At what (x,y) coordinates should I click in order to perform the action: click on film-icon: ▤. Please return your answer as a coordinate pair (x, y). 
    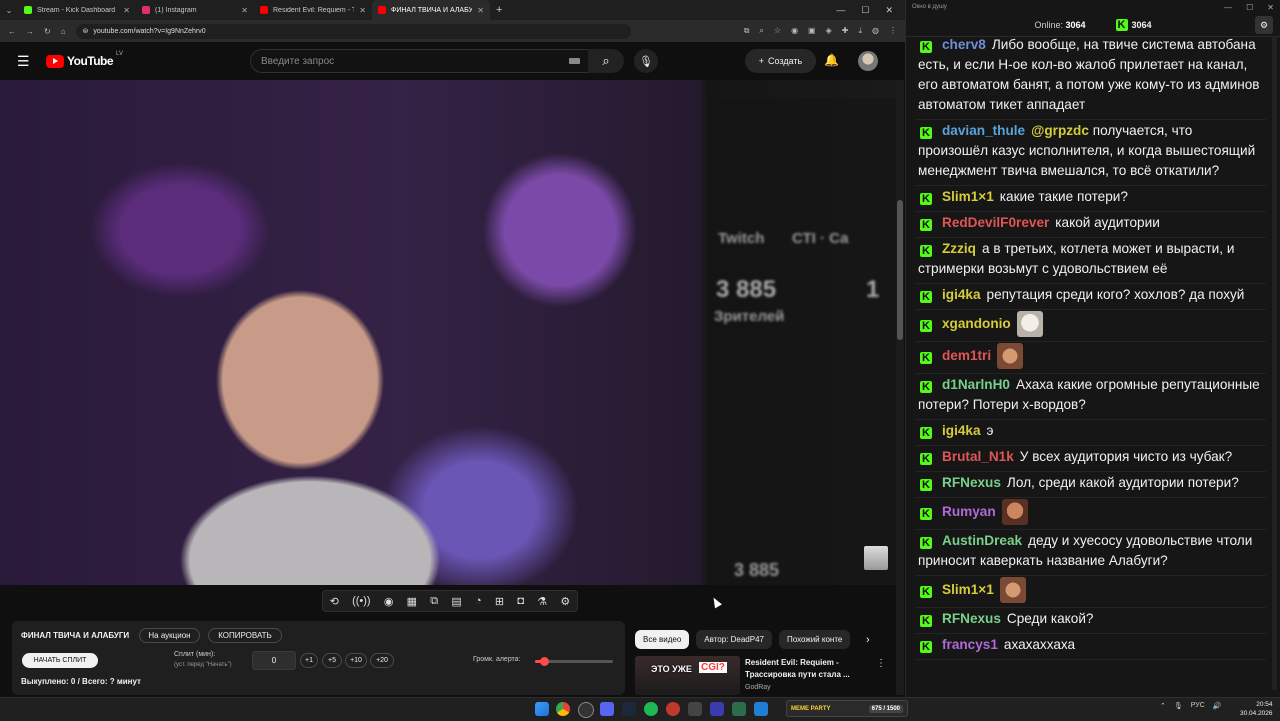
    Looking at the image, I should click on (456, 601).